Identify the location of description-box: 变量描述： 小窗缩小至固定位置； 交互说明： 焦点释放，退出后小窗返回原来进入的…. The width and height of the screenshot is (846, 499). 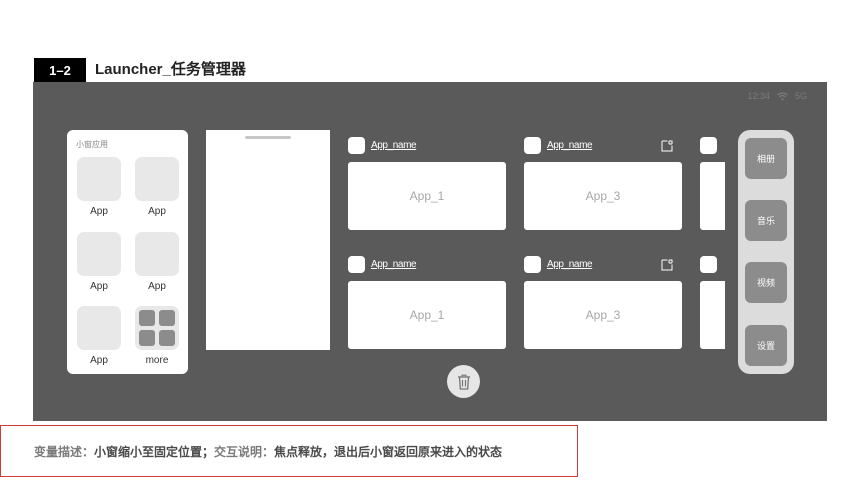
(289, 451).